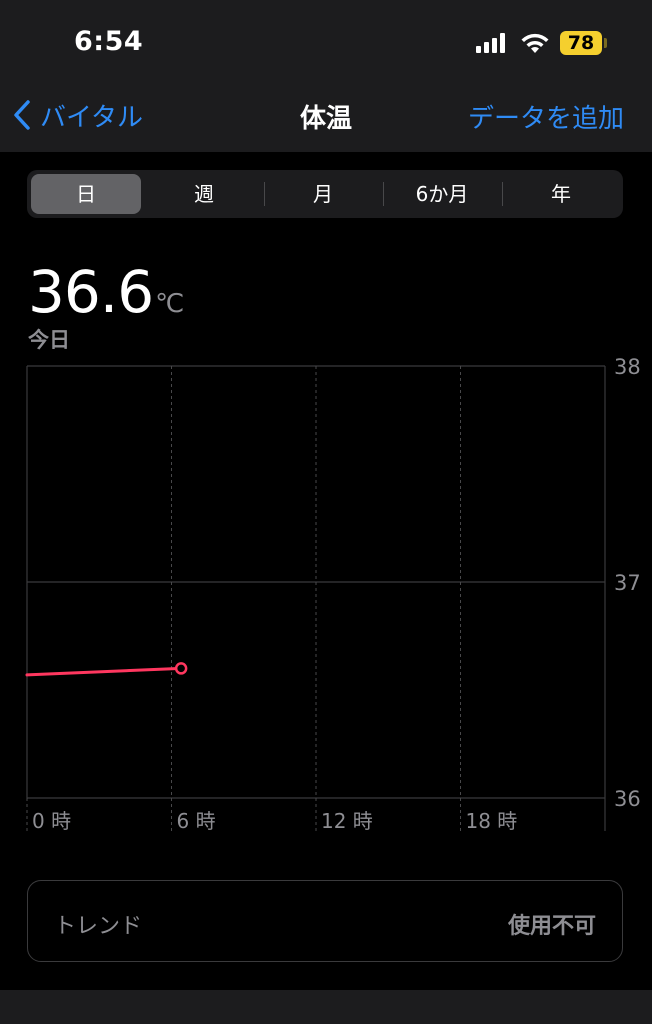 This screenshot has height=1024, width=652. I want to click on segment-day: 日, so click(86, 194).